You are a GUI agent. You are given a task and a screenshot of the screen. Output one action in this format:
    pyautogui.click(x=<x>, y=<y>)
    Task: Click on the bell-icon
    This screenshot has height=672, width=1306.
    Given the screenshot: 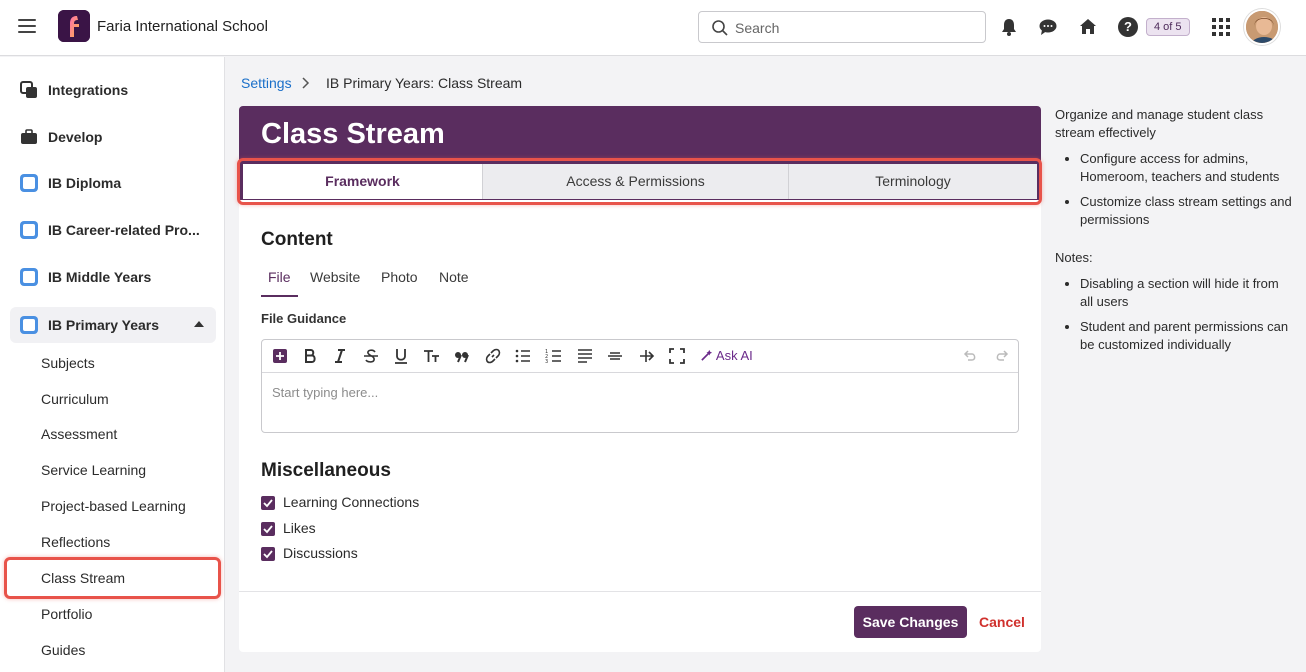 What is the action you would take?
    pyautogui.click(x=1009, y=27)
    